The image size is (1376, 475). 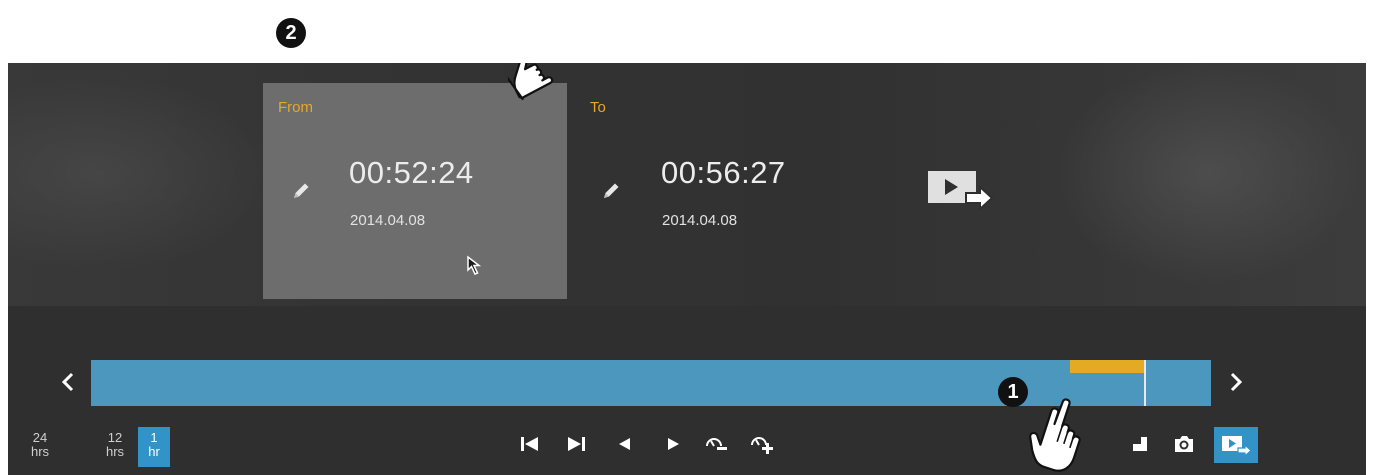 I want to click on timescale-unit: hr, so click(x=154, y=451).